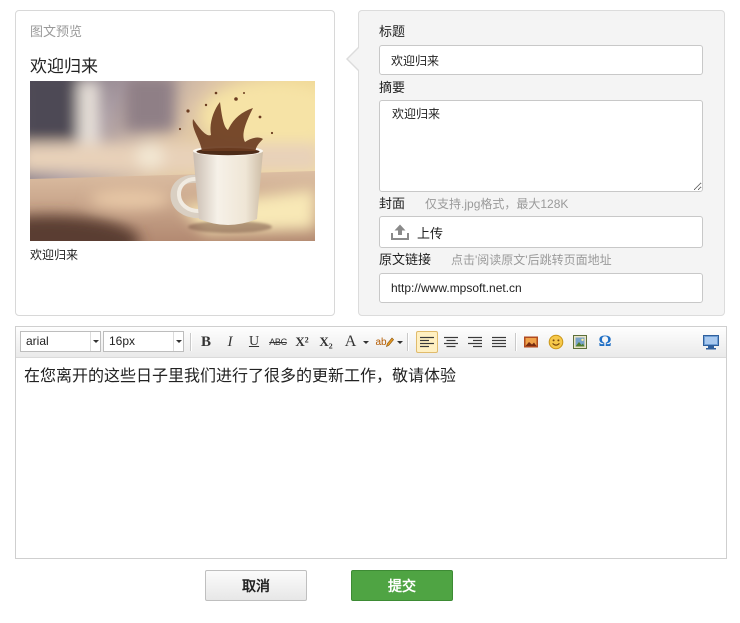 This screenshot has height=623, width=740. I want to click on editor-content-text: 在您离开的这些日子里我们进行了很多的更新工作，敬请体验, so click(240, 376).